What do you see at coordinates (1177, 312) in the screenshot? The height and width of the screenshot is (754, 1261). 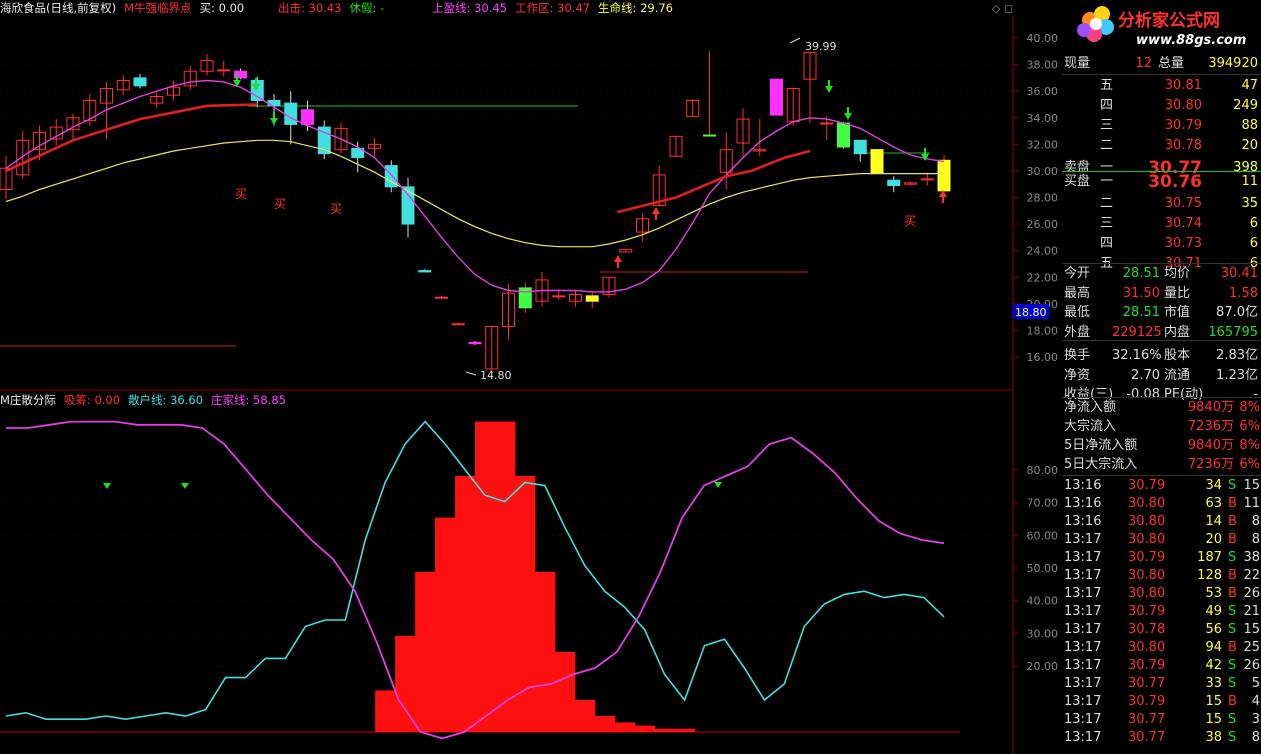 I see `quote-text: 市值` at bounding box center [1177, 312].